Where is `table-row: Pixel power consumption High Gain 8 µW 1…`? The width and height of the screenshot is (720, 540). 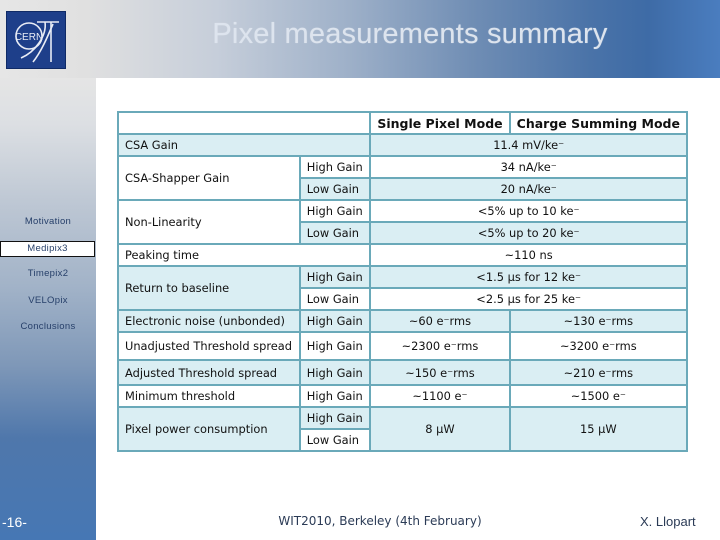 table-row: Pixel power consumption High Gain 8 µW 1… is located at coordinates (403, 429).